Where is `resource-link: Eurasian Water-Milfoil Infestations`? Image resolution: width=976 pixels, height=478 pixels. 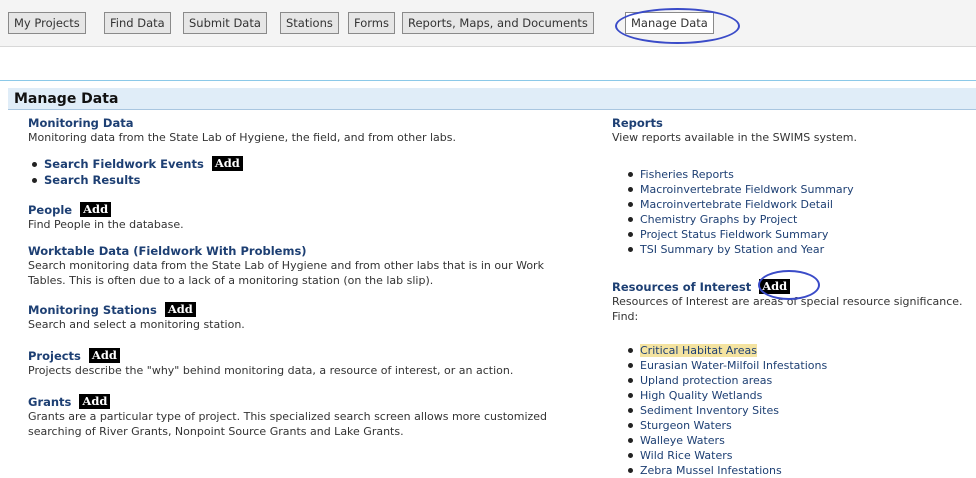 resource-link: Eurasian Water-Milfoil Infestations is located at coordinates (792, 365).